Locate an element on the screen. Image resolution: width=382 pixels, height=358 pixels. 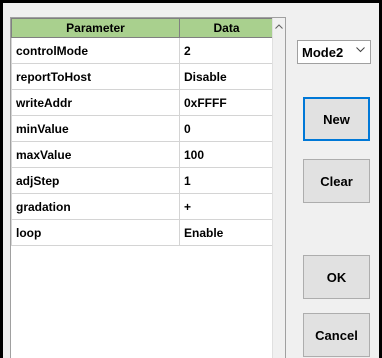
clear-button: Clear is located at coordinates (336, 181).